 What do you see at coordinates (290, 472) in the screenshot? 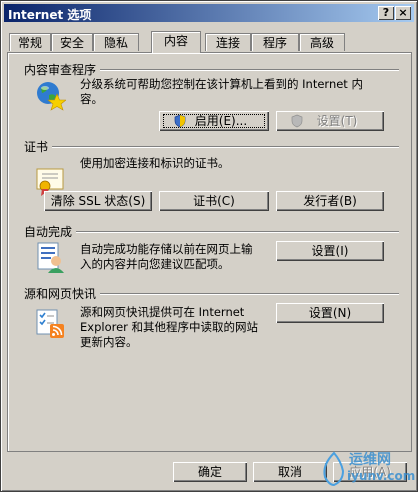
I see `cancel-button: 取消` at bounding box center [290, 472].